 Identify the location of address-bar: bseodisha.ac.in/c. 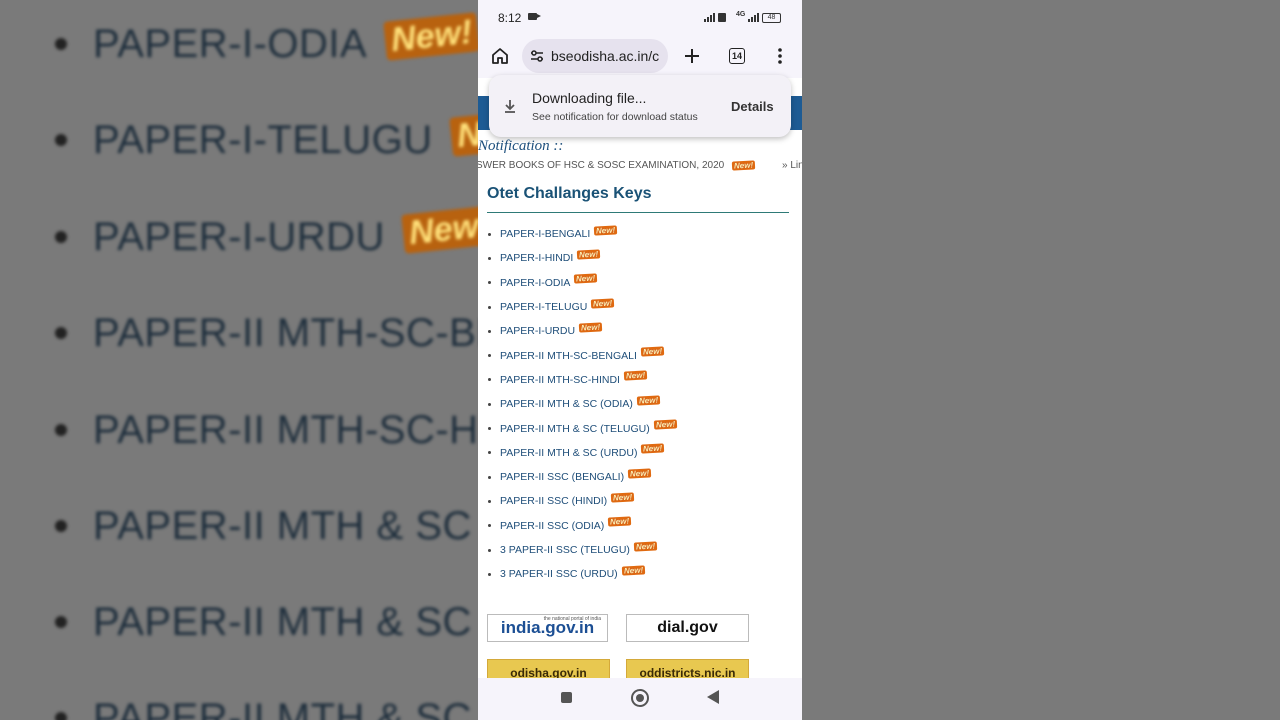
(595, 56).